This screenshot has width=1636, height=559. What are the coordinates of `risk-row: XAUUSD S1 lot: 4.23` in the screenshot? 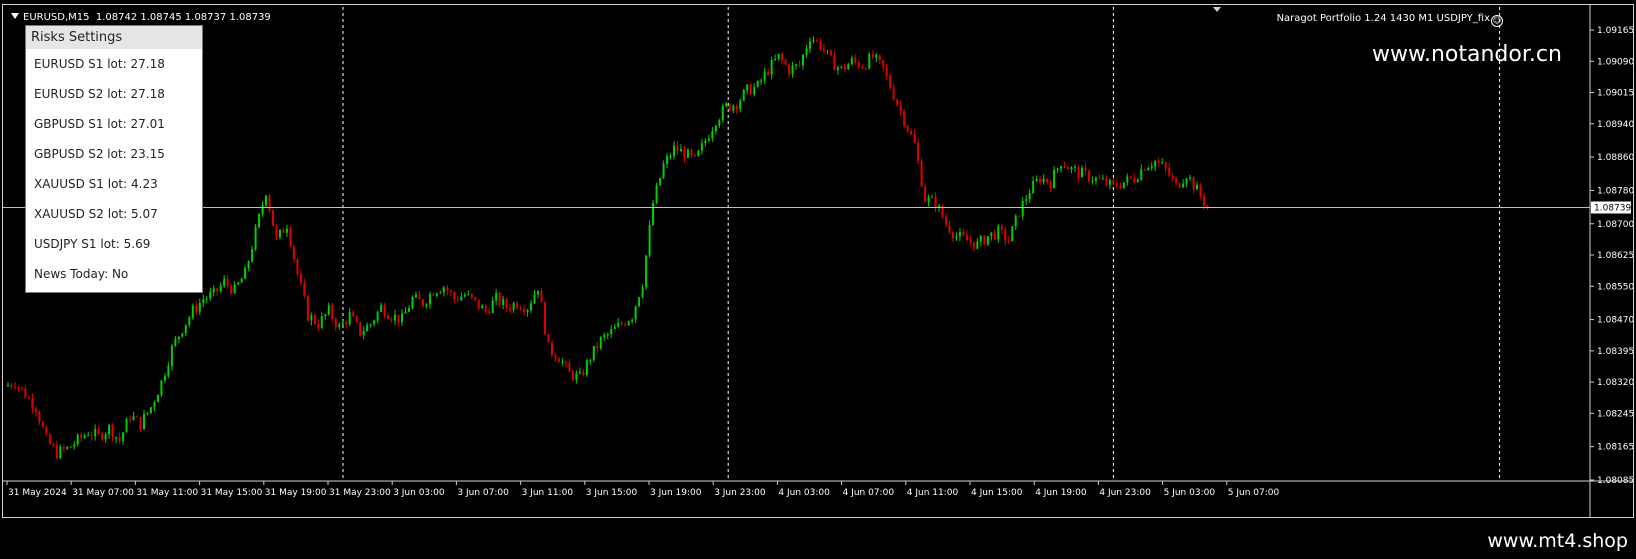 It's located at (114, 184).